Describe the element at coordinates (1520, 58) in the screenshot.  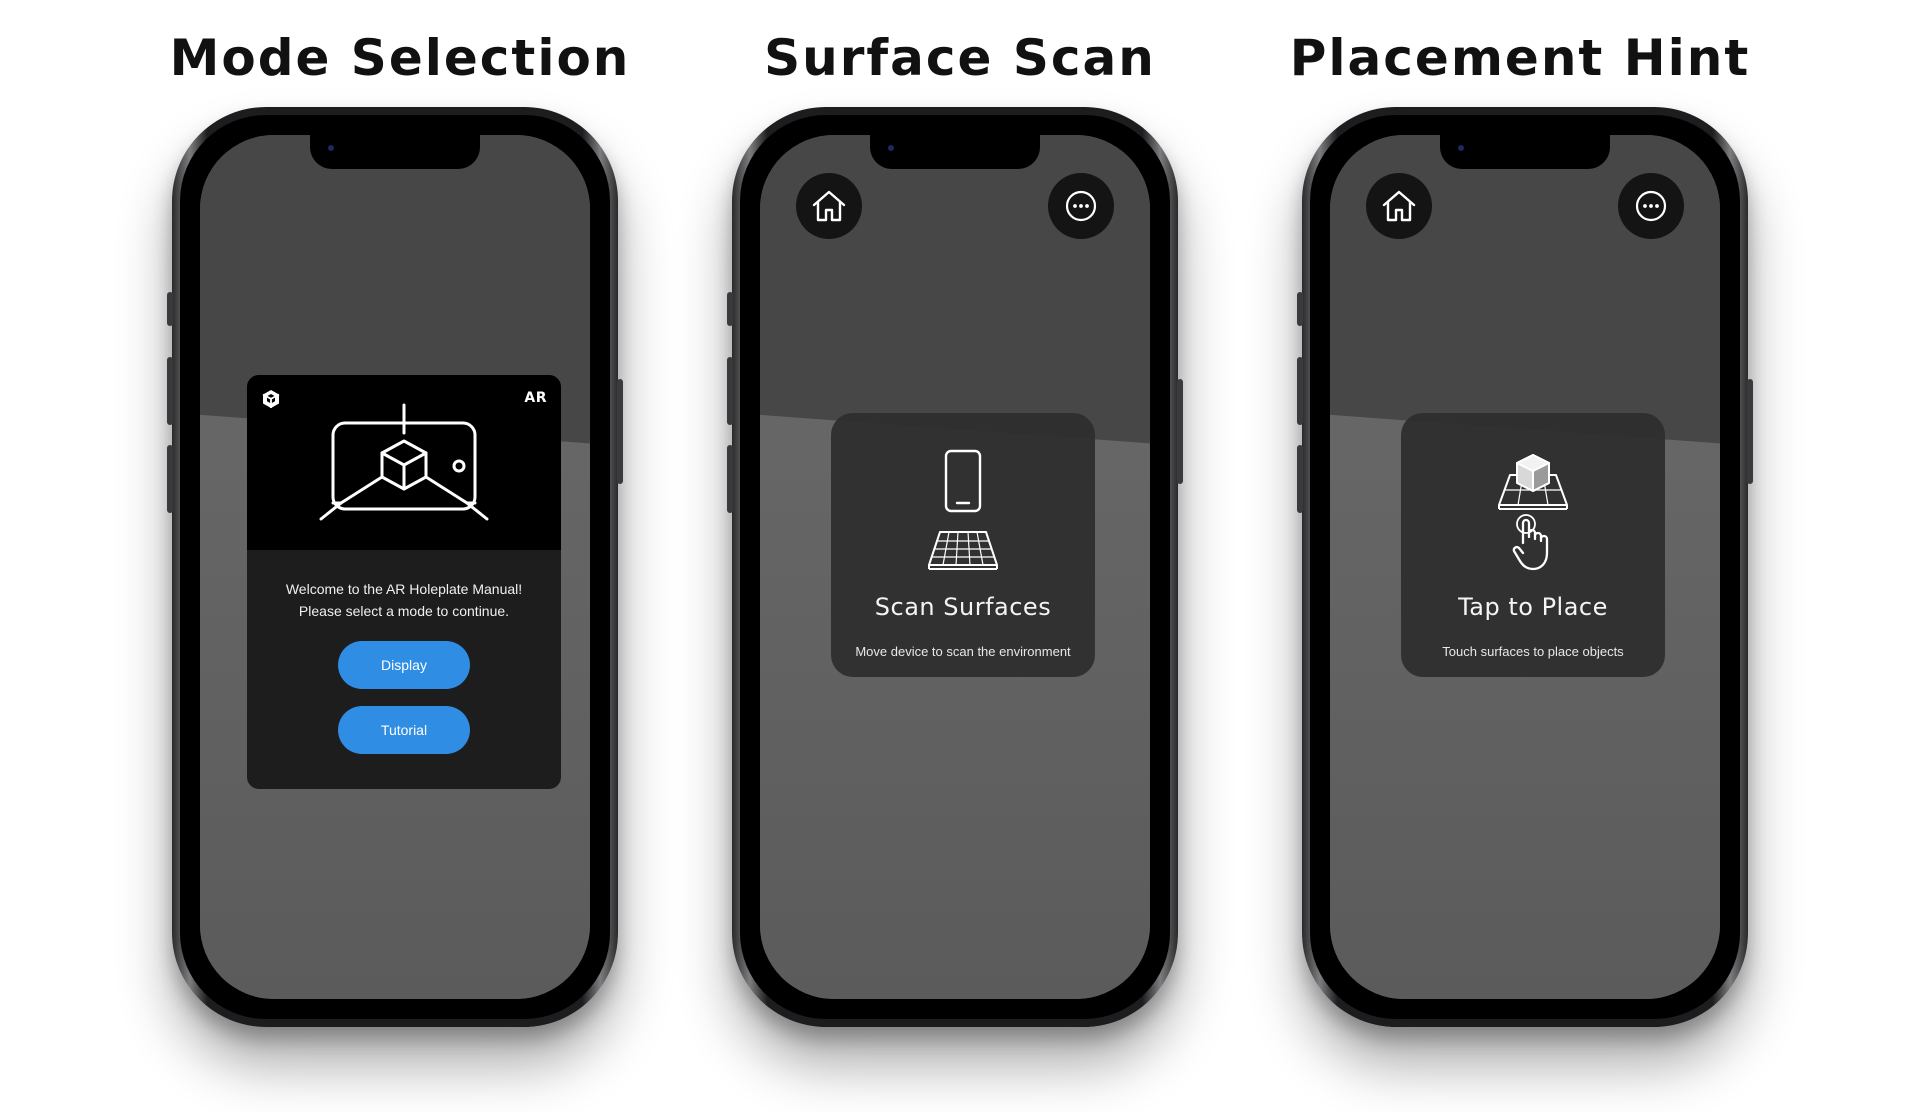
I see `placement-hint-title: Placement Hint` at that location.